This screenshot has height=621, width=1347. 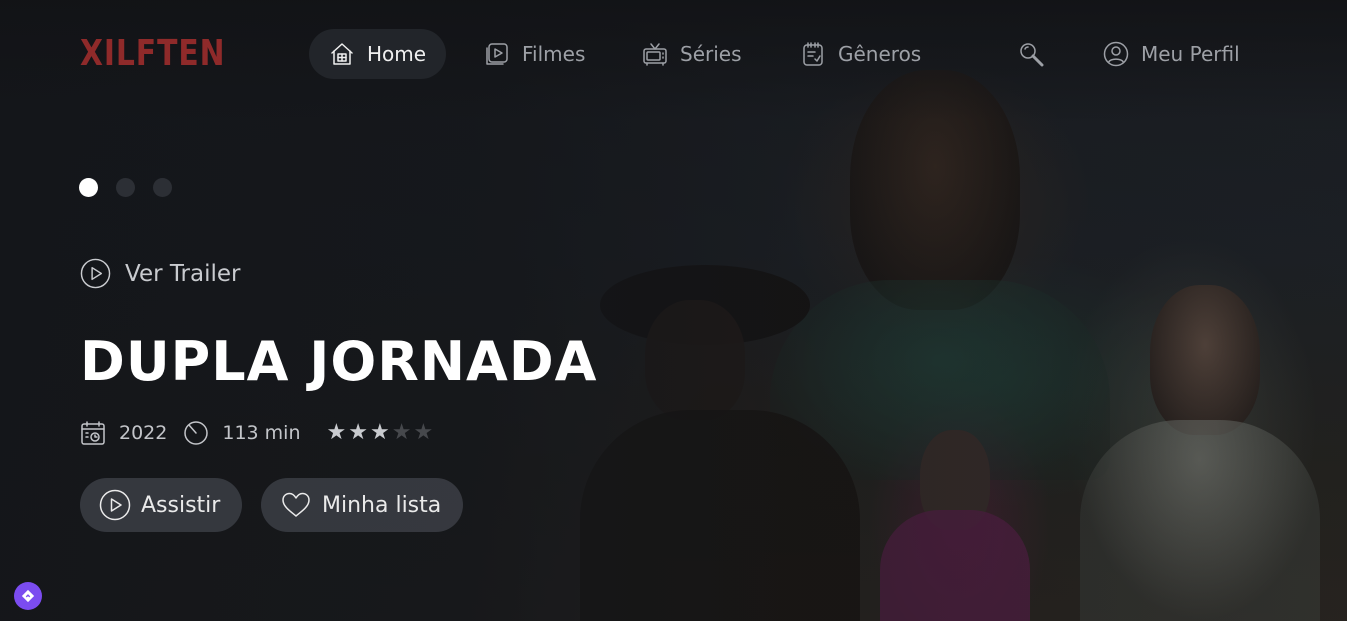 I want to click on star-5: ★, so click(x=423, y=432).